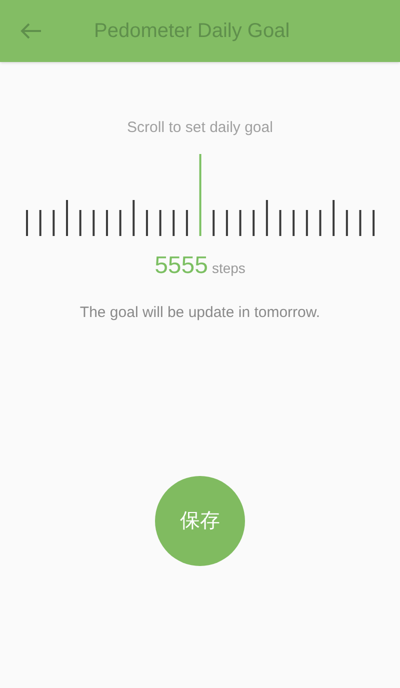  I want to click on goal-note: The goal will be update in tomorrow., so click(200, 312).